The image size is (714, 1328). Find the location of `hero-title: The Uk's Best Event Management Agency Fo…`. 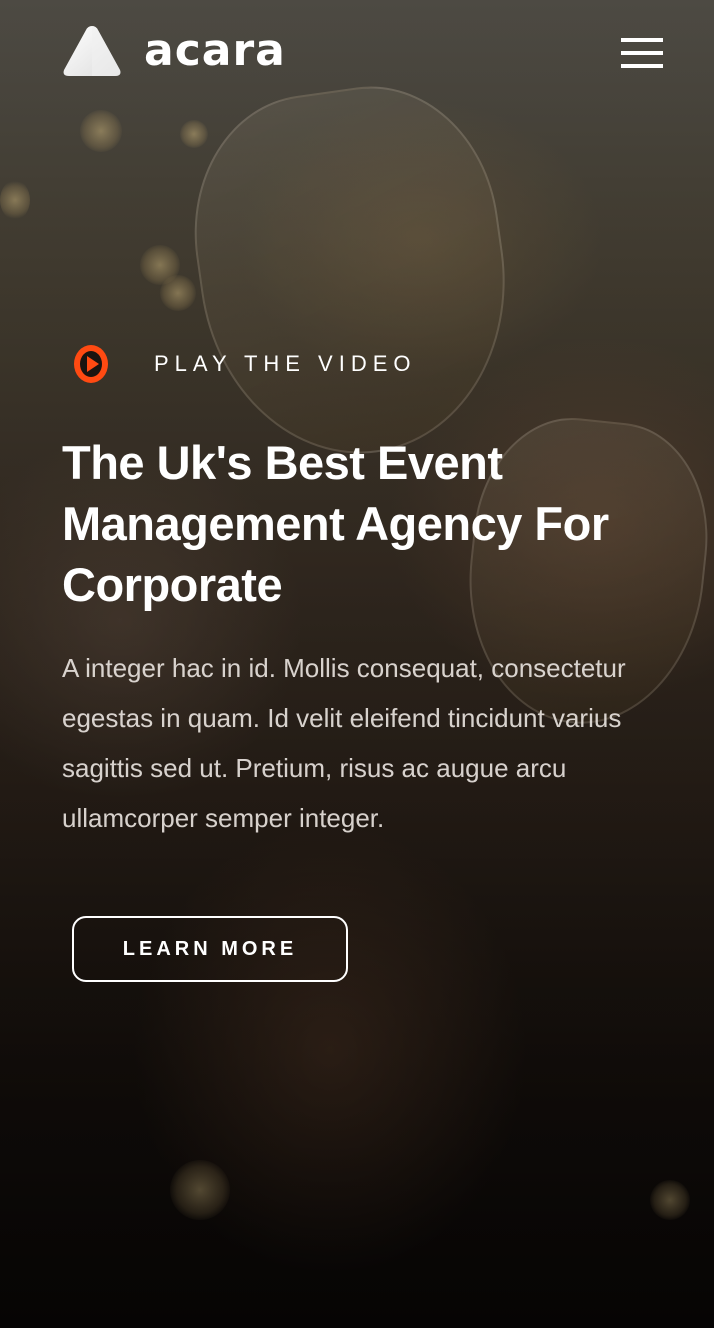

hero-title: The Uk's Best Event Management Agency Fo… is located at coordinates (335, 523).